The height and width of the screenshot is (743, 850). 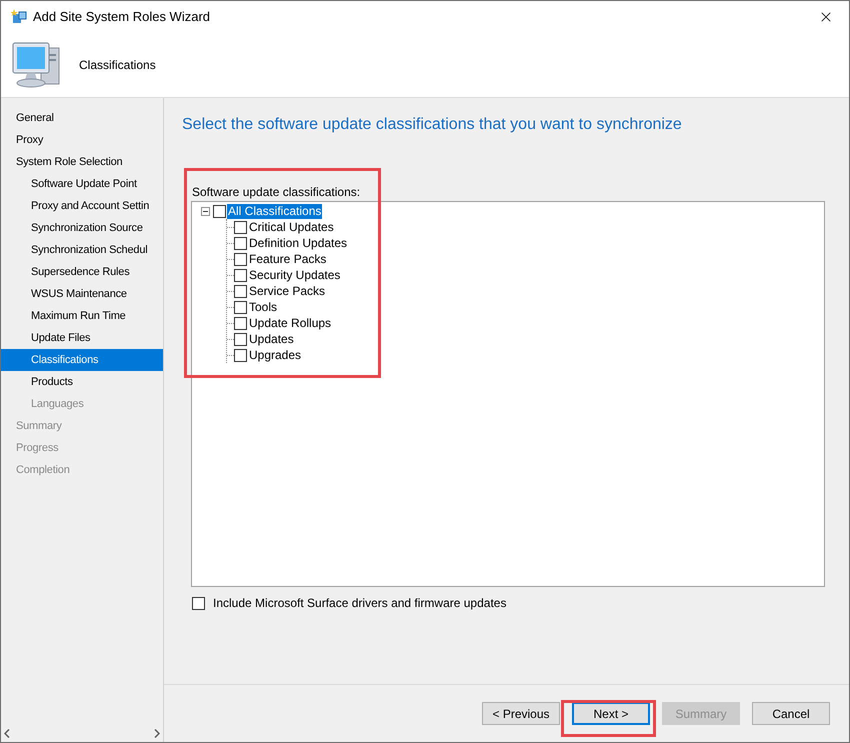 What do you see at coordinates (287, 291) in the screenshot?
I see `tree-item: Service Packs` at bounding box center [287, 291].